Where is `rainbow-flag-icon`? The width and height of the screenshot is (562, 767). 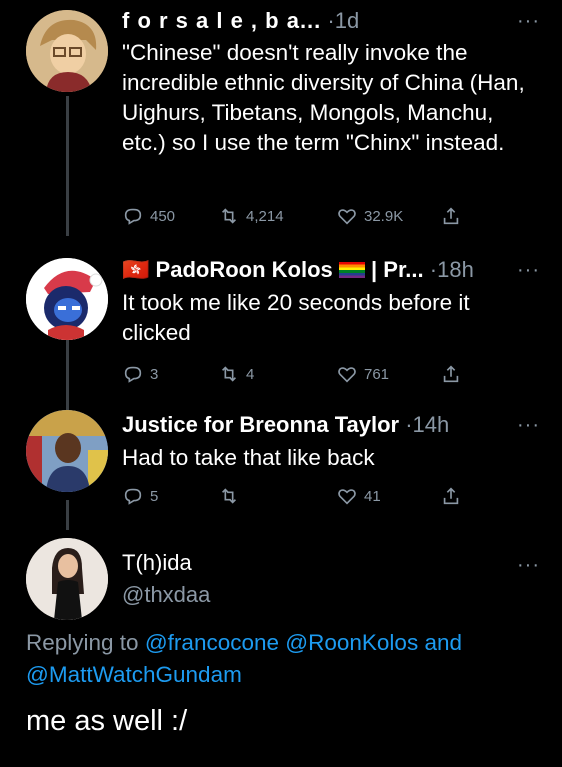
rainbow-flag-icon is located at coordinates (351, 270).